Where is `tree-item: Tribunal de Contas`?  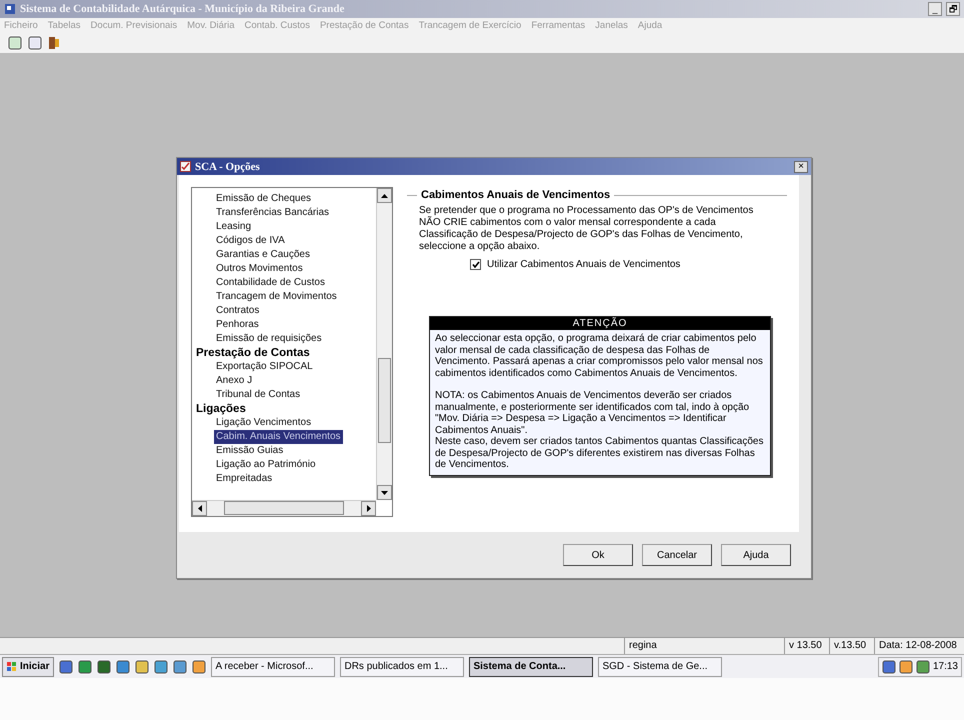 tree-item: Tribunal de Contas is located at coordinates (258, 395).